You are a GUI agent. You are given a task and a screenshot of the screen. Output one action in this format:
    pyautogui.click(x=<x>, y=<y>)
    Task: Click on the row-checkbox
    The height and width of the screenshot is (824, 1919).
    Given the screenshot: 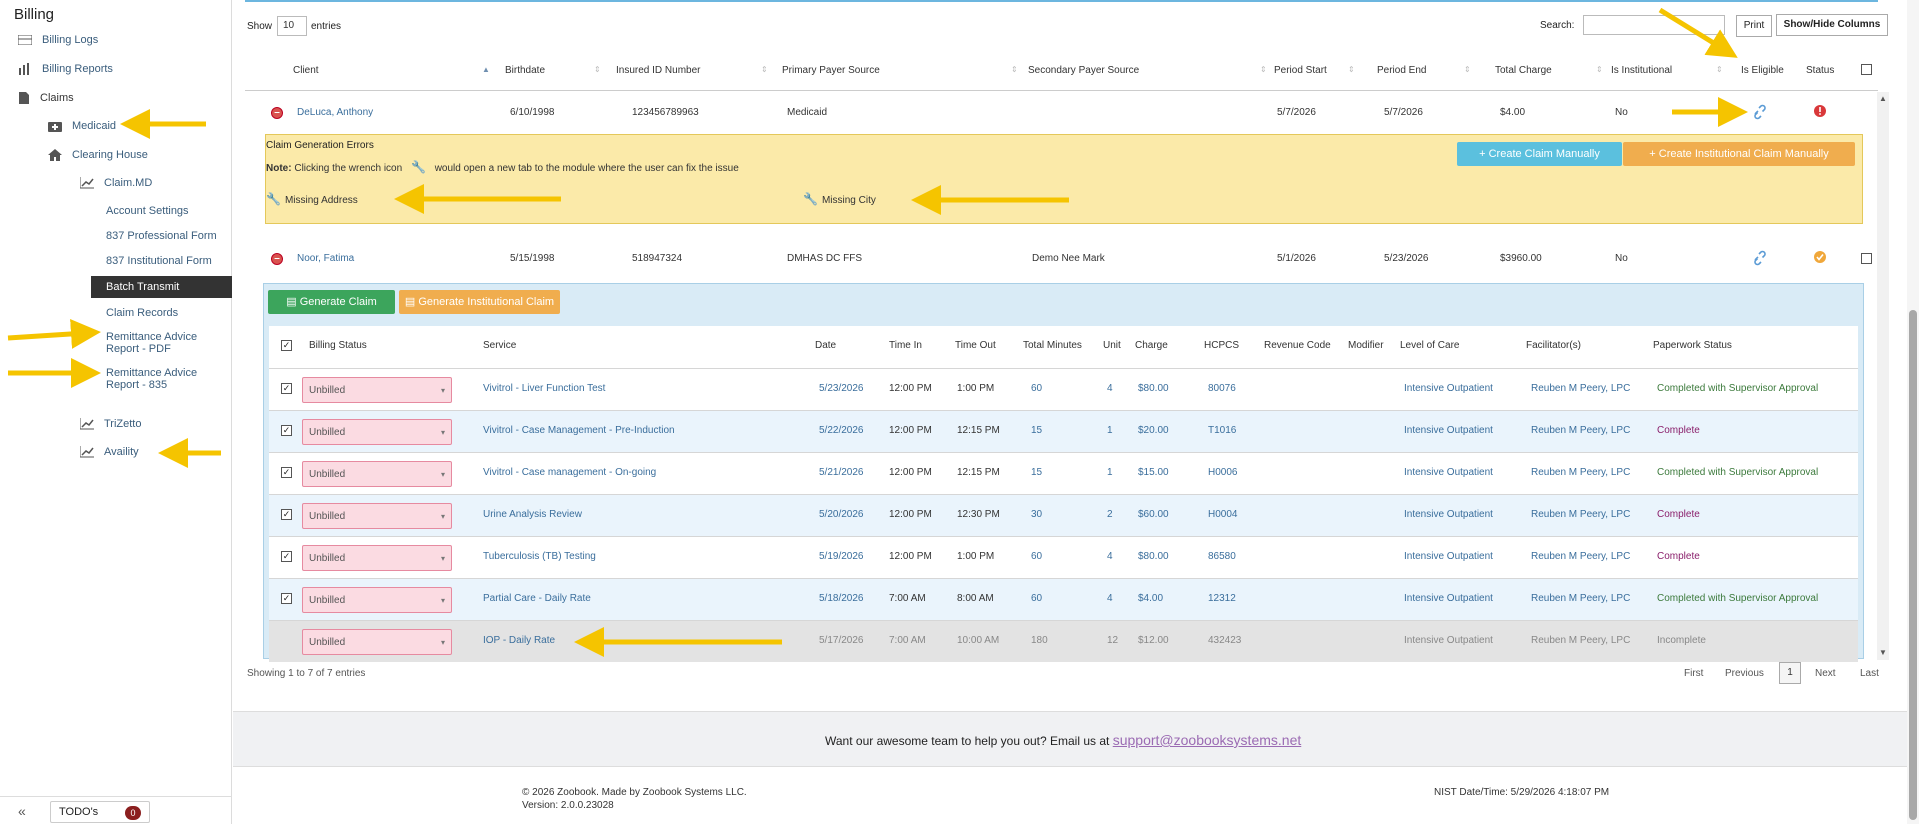 What is the action you would take?
    pyautogui.click(x=1866, y=258)
    